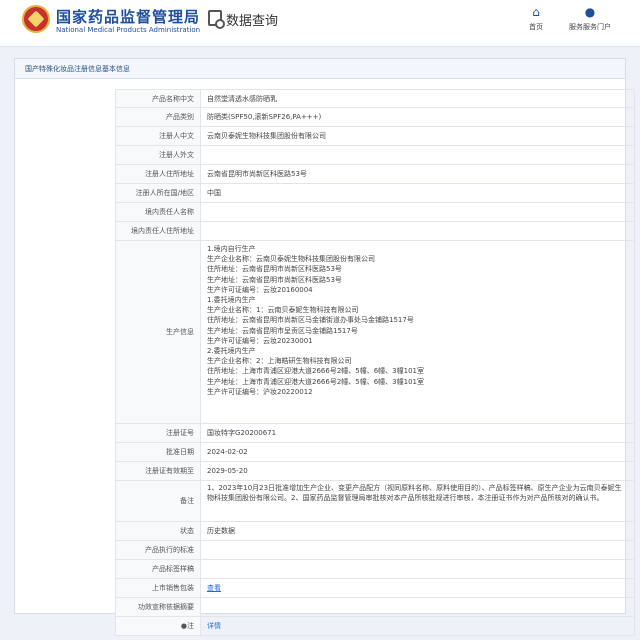 The width and height of the screenshot is (640, 640). Describe the element at coordinates (158, 550) in the screenshot. I see `field-label: 产品执行的标准` at that location.